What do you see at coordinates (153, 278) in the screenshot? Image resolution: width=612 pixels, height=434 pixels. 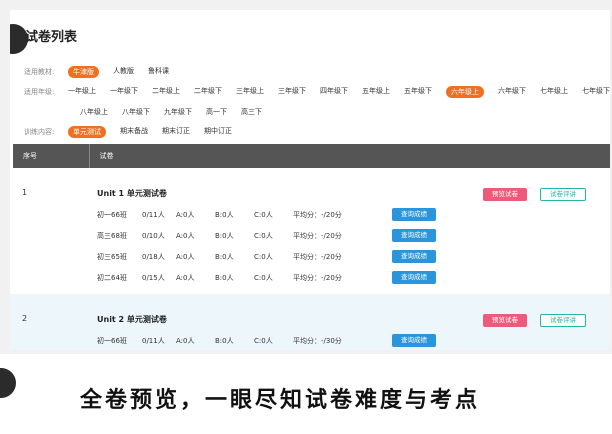 I see `submit-count: 0/15人` at bounding box center [153, 278].